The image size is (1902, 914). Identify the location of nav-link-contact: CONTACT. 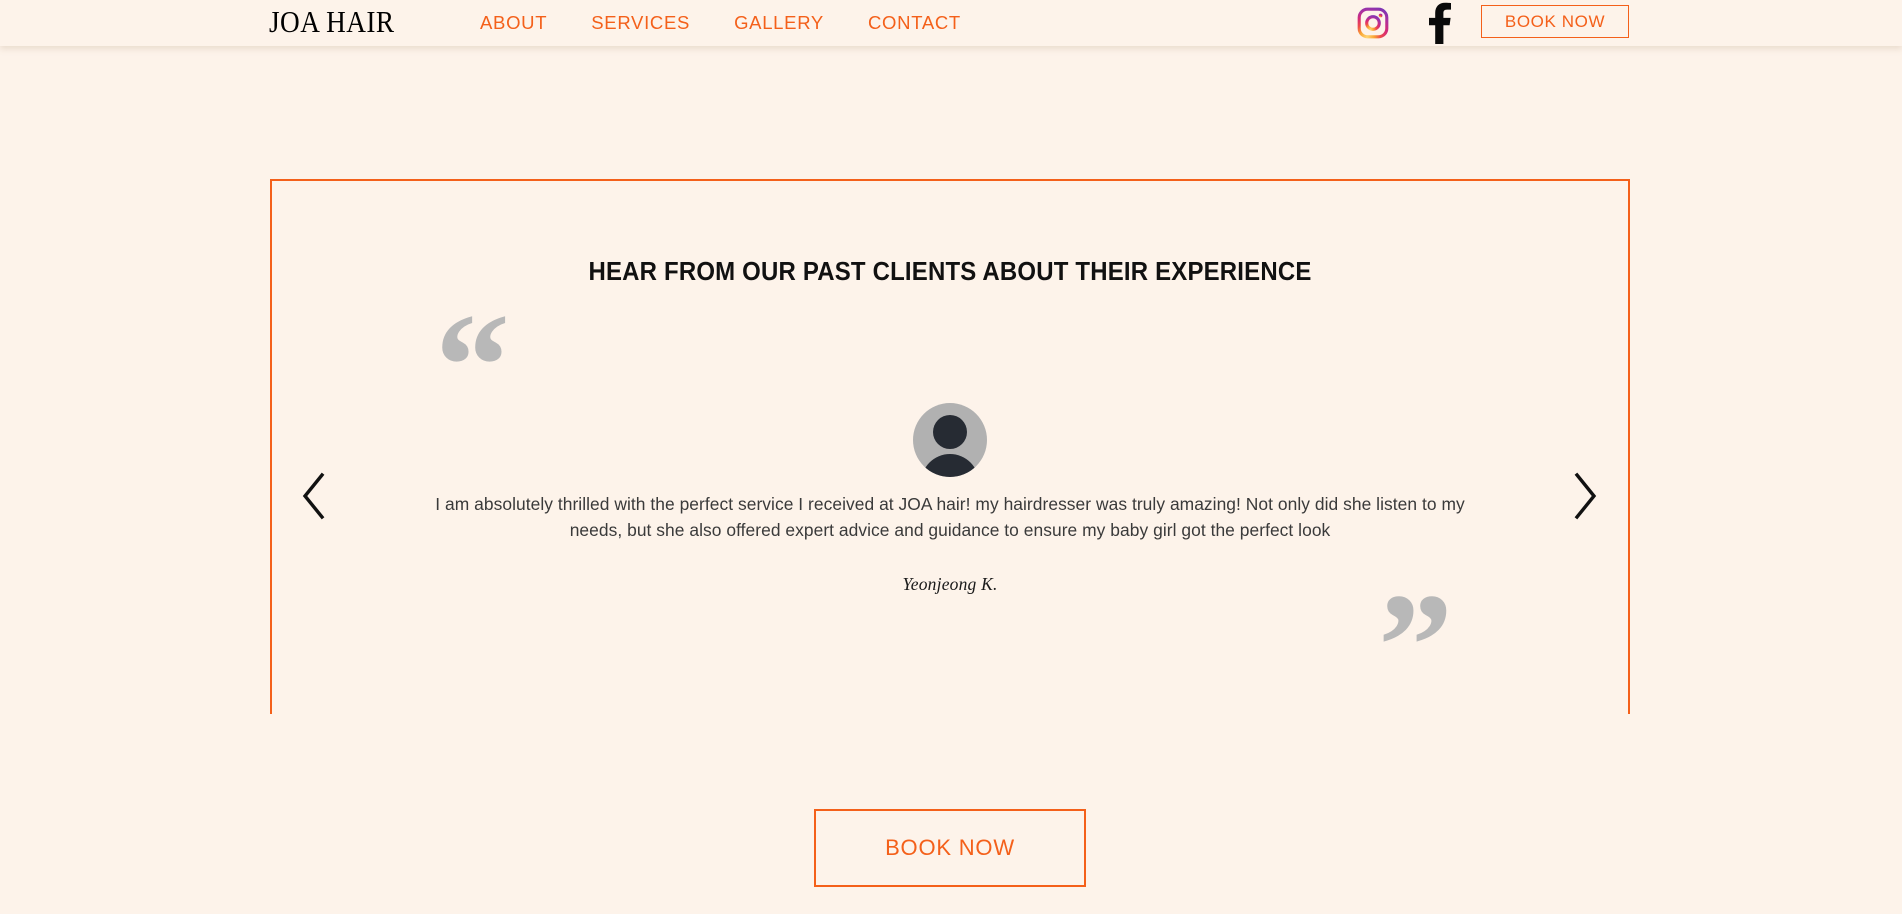
(914, 23).